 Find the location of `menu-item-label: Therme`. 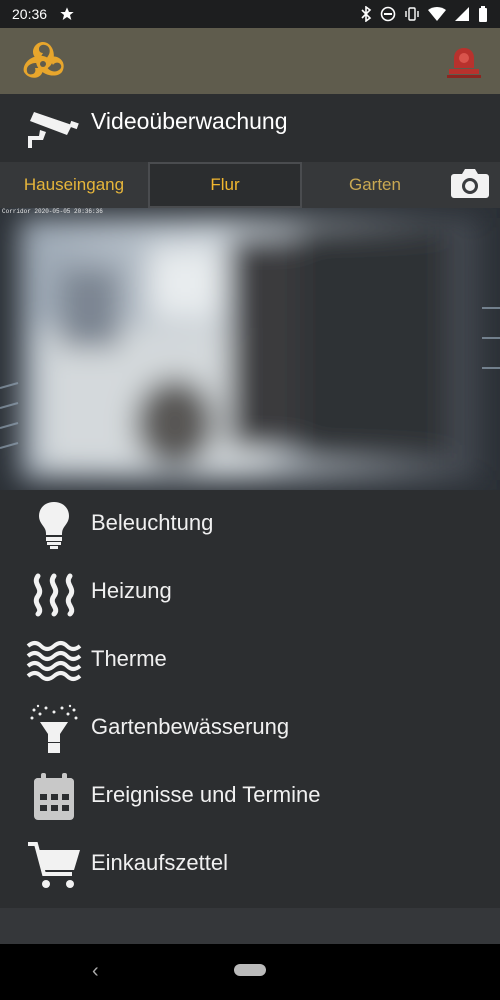

menu-item-label: Therme is located at coordinates (129, 658).